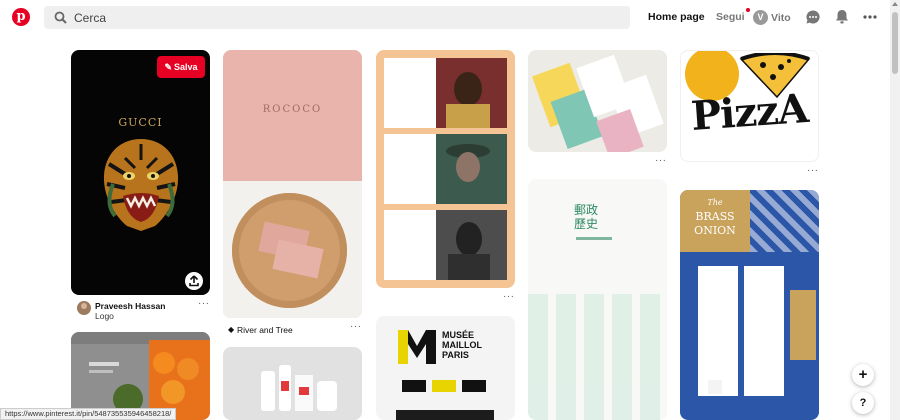  I want to click on messages-icon, so click(813, 17).